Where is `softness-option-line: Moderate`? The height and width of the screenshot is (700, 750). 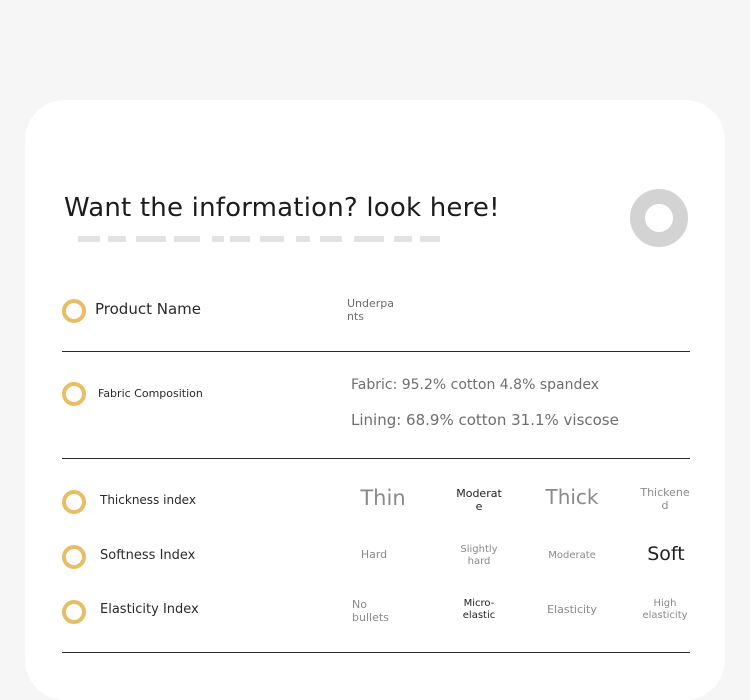
softness-option-line: Moderate is located at coordinates (572, 555).